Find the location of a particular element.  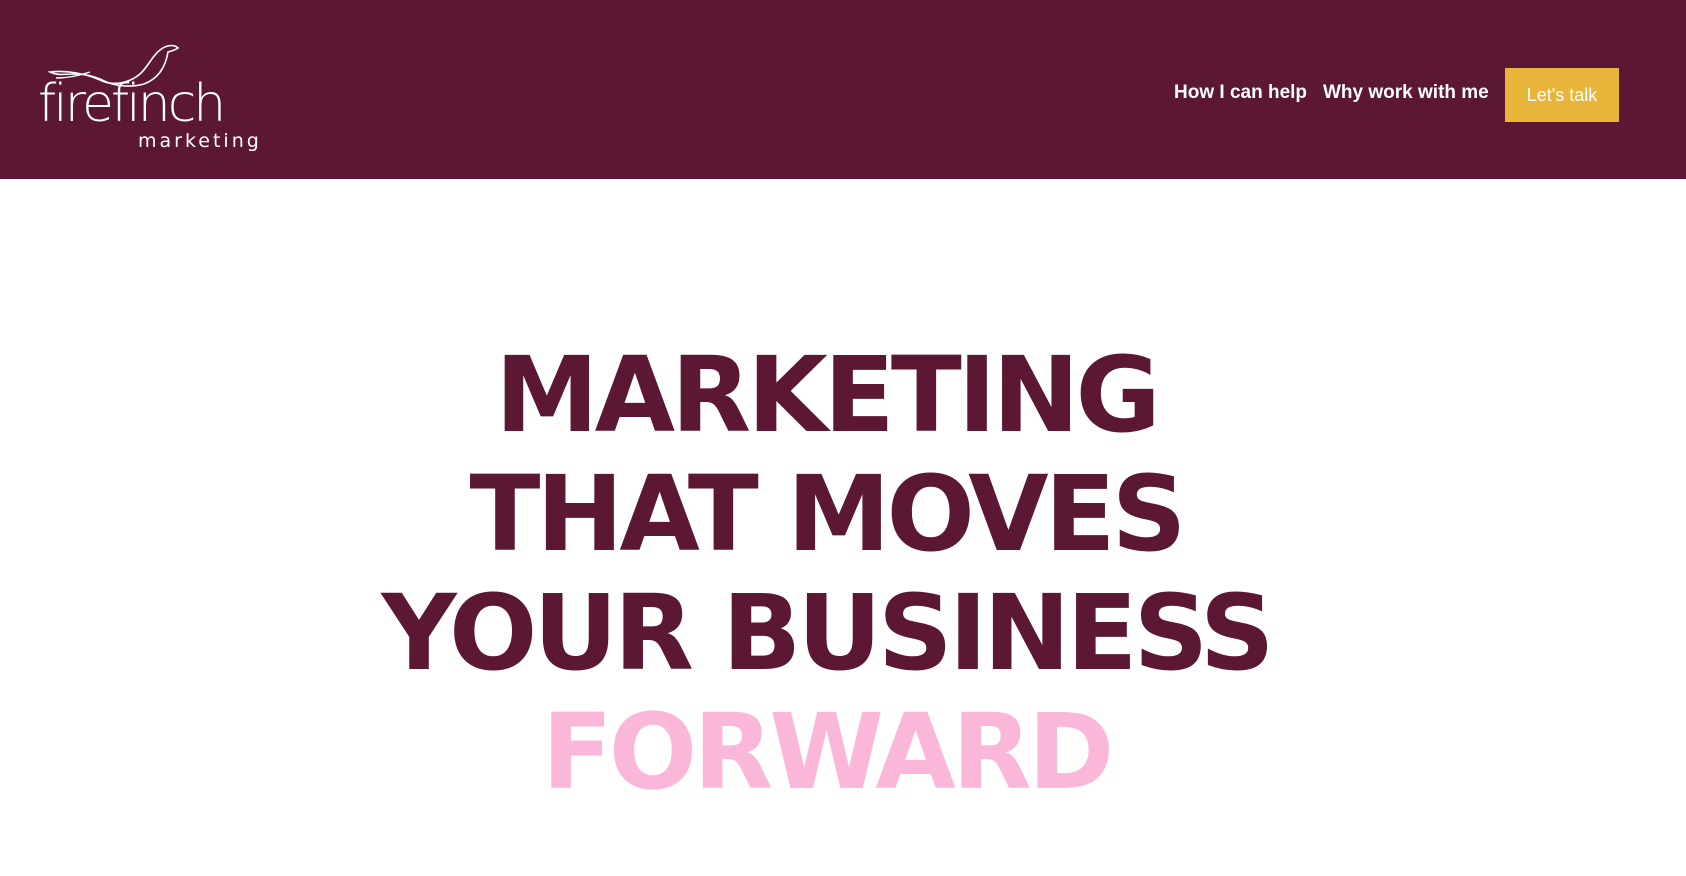

lets-talk-button: Let's talk is located at coordinates (1562, 95).